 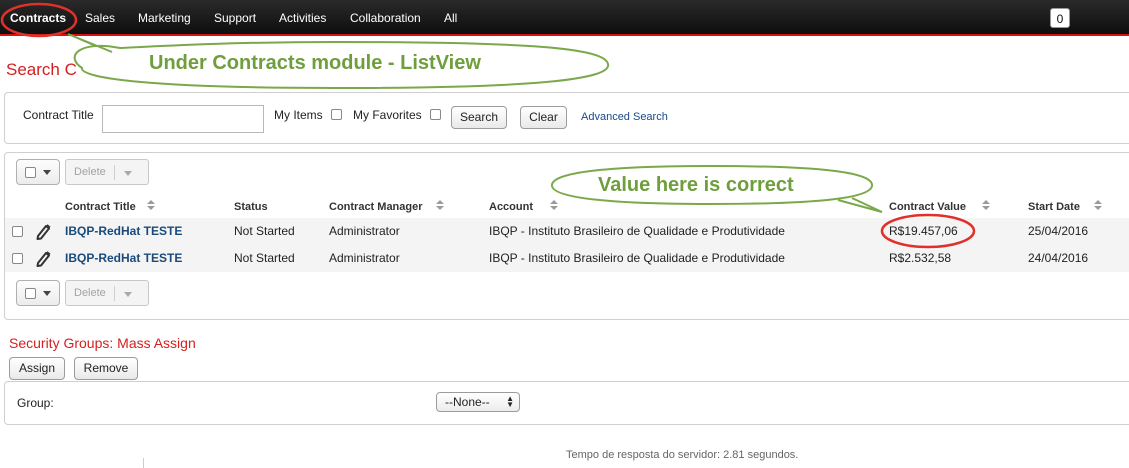 What do you see at coordinates (298, 115) in the screenshot?
I see `my-items-label: My Items` at bounding box center [298, 115].